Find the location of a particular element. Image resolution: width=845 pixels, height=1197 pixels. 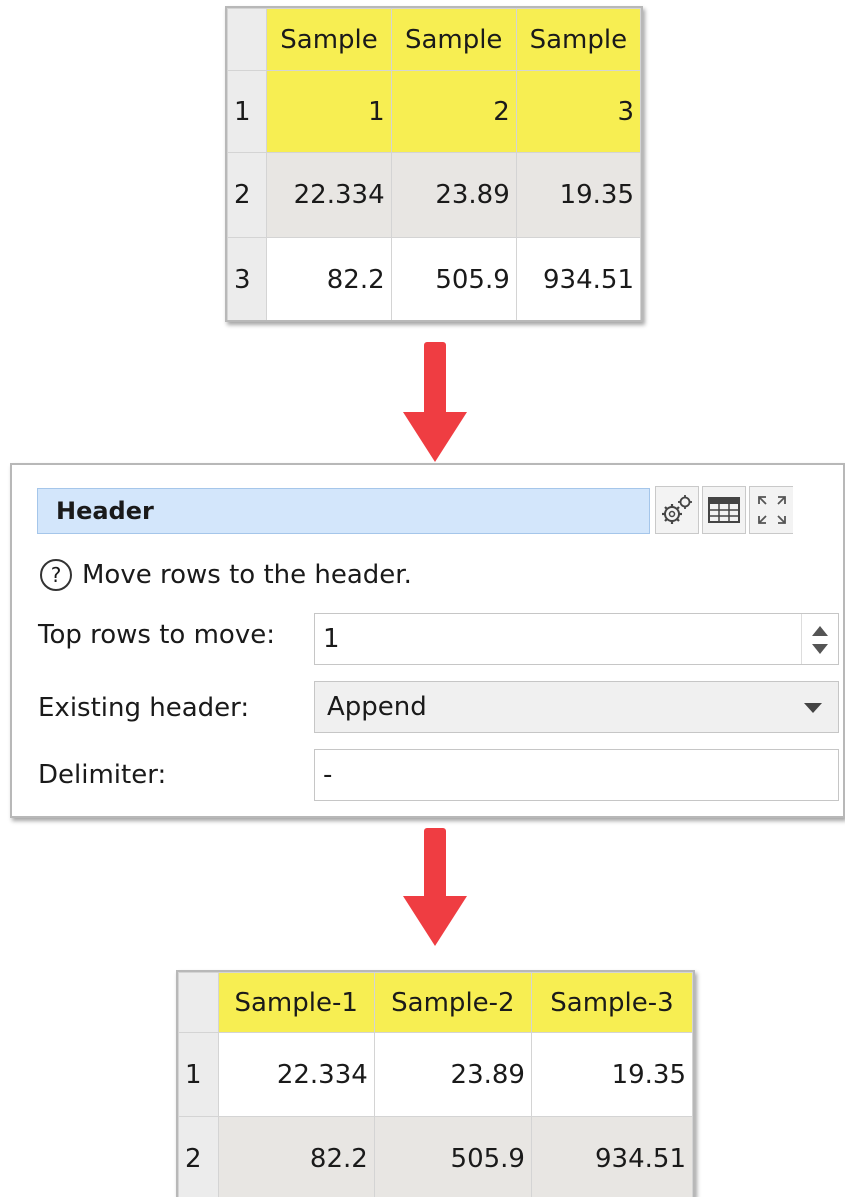

table-row: 2 22.334 23.89 19.35 is located at coordinates (434, 195).